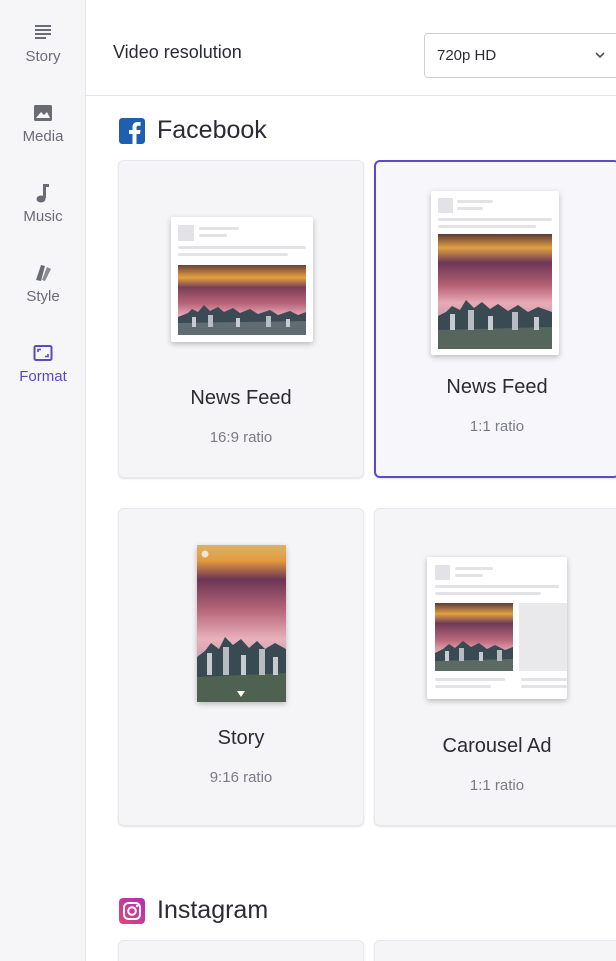  What do you see at coordinates (467, 55) in the screenshot?
I see `resolution-value: 720p HD` at bounding box center [467, 55].